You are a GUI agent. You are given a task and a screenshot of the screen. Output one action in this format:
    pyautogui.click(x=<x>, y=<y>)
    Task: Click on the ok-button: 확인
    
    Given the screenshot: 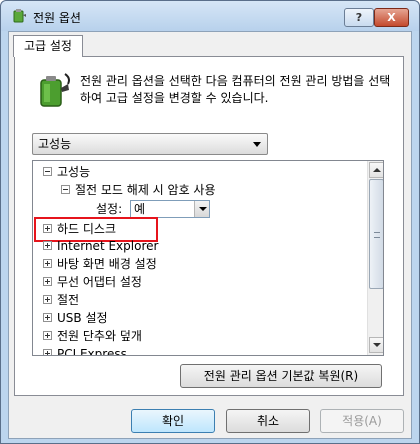 What is the action you would take?
    pyautogui.click(x=173, y=421)
    